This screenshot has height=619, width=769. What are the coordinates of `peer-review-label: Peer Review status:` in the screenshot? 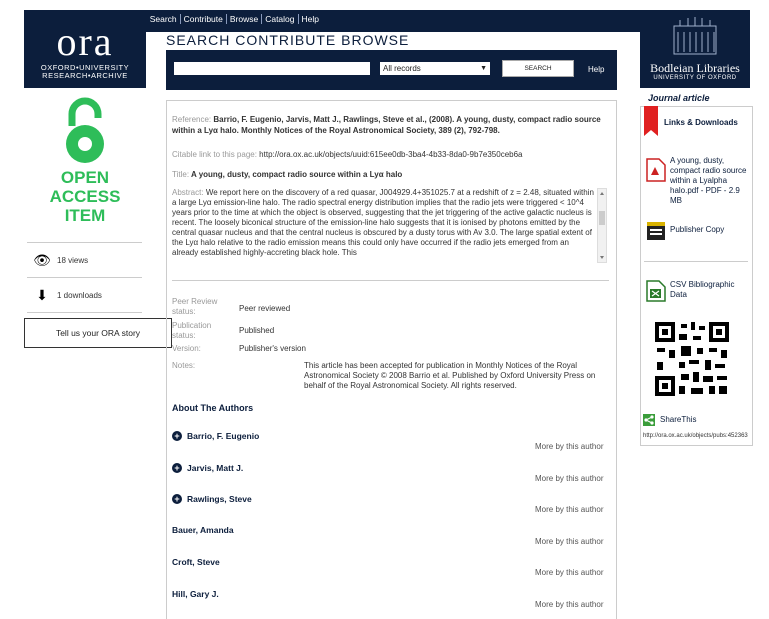 It's located at (195, 306).